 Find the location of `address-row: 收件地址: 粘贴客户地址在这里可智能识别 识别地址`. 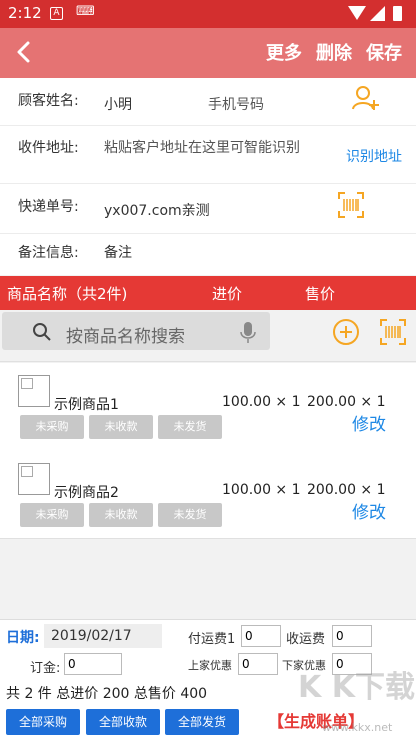

address-row: 收件地址: 粘贴客户地址在这里可智能识别 识别地址 is located at coordinates (208, 155).